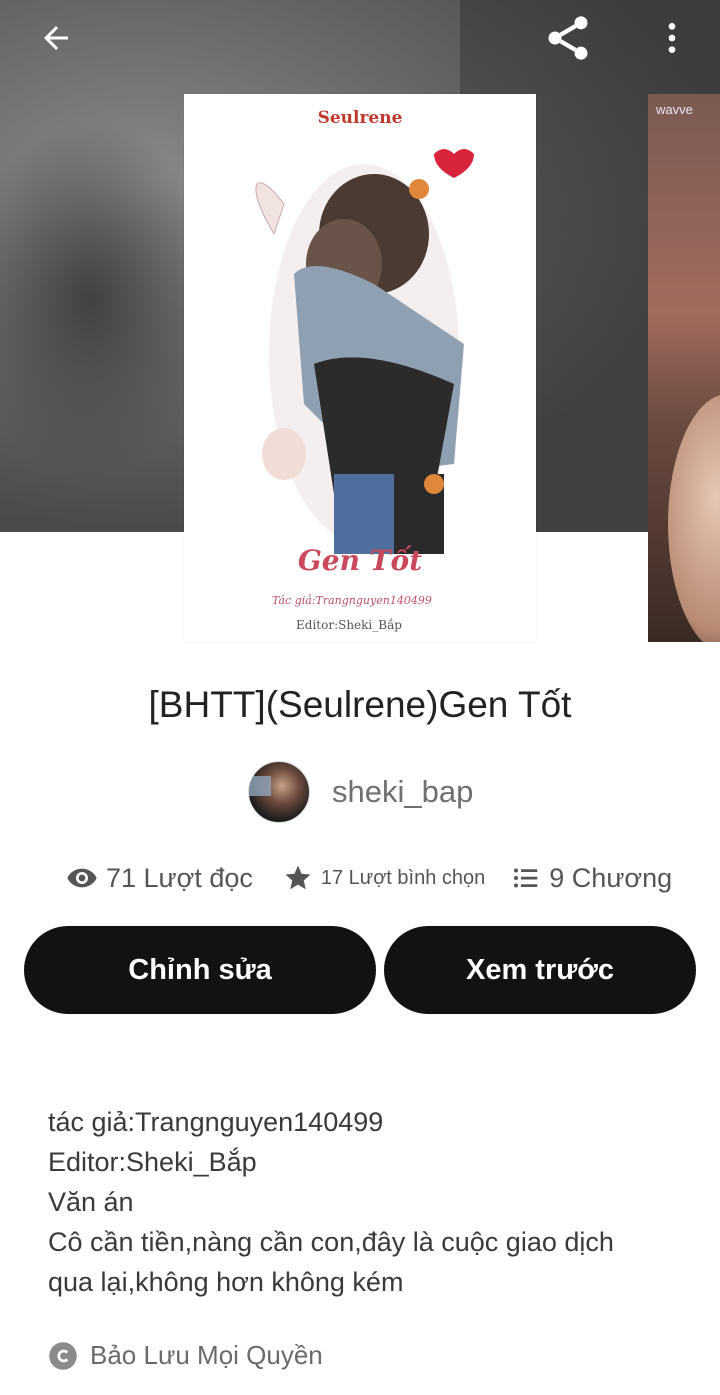 The width and height of the screenshot is (720, 1395). What do you see at coordinates (279, 792) in the screenshot?
I see `author-avatar` at bounding box center [279, 792].